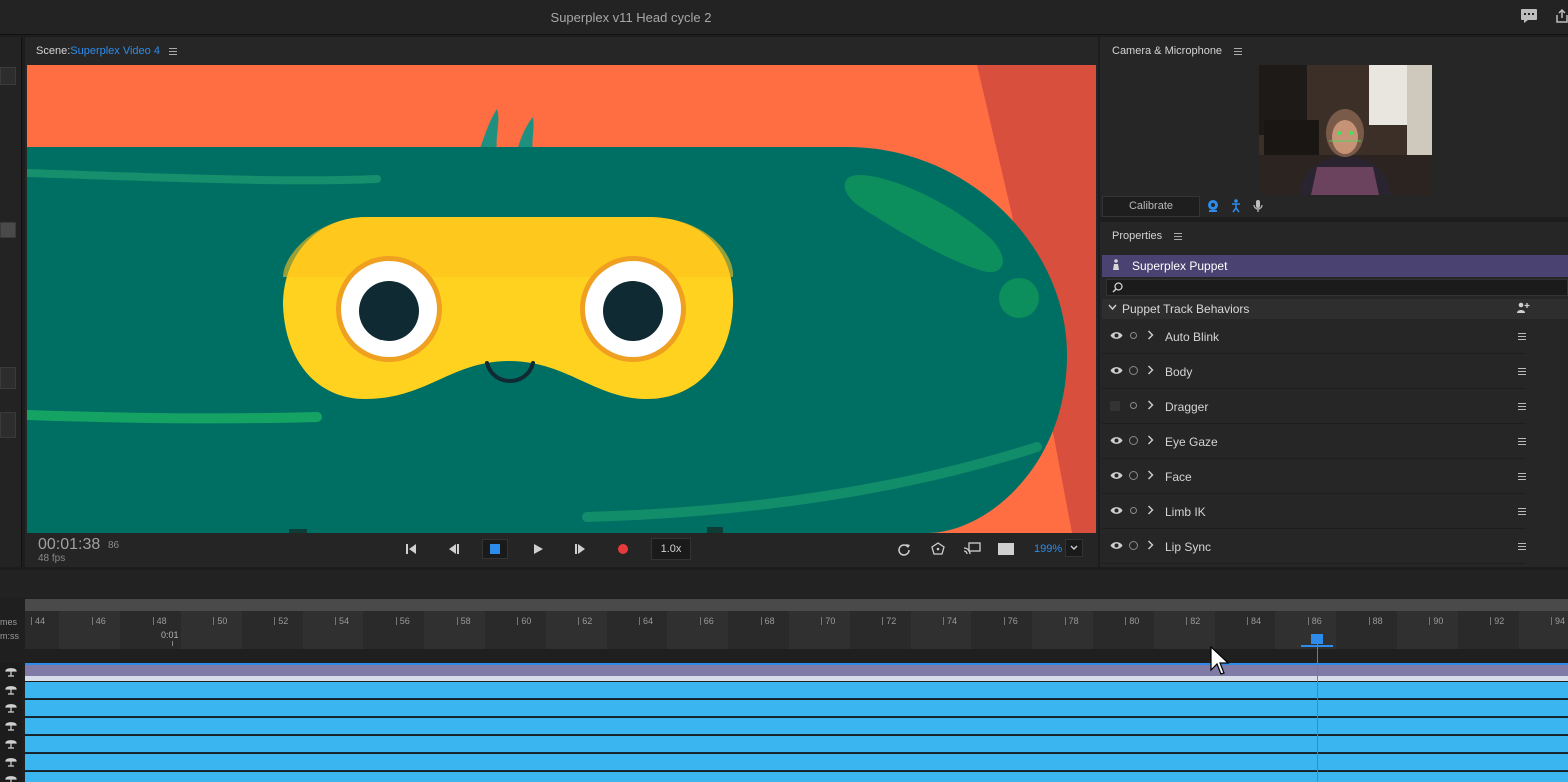  Describe the element at coordinates (796, 605) in the screenshot. I see `timeline-zoom-scrollbar` at that location.